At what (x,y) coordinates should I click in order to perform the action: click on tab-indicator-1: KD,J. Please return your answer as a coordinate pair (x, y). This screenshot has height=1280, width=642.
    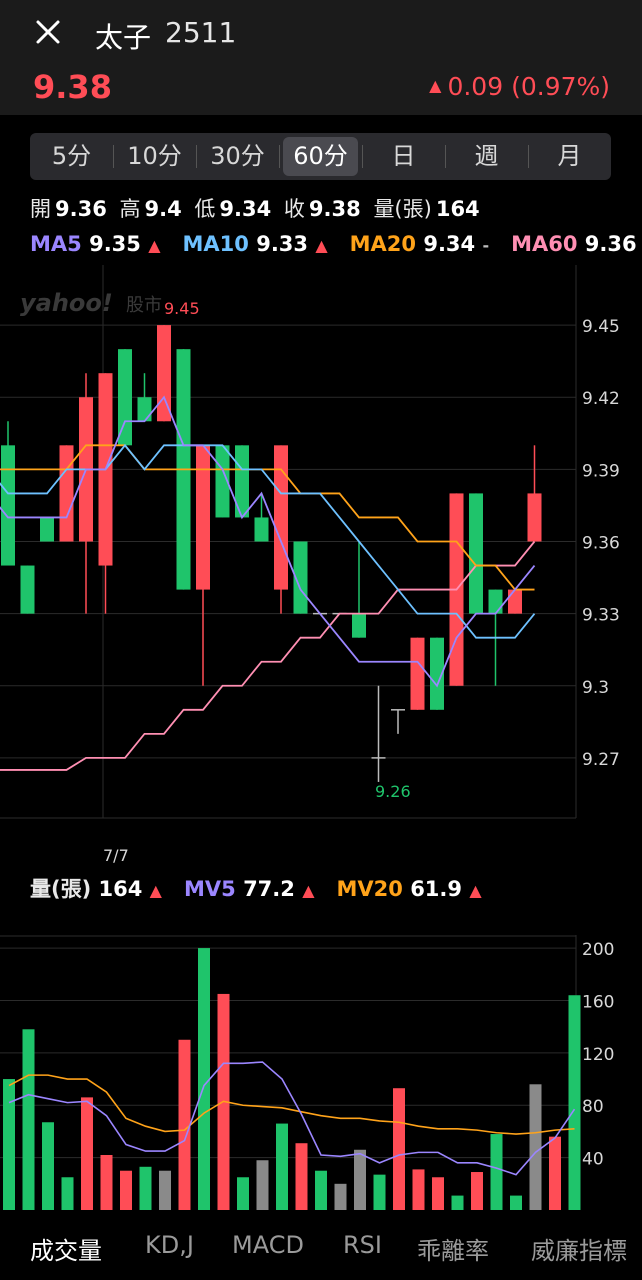
    Looking at the image, I should click on (169, 1245).